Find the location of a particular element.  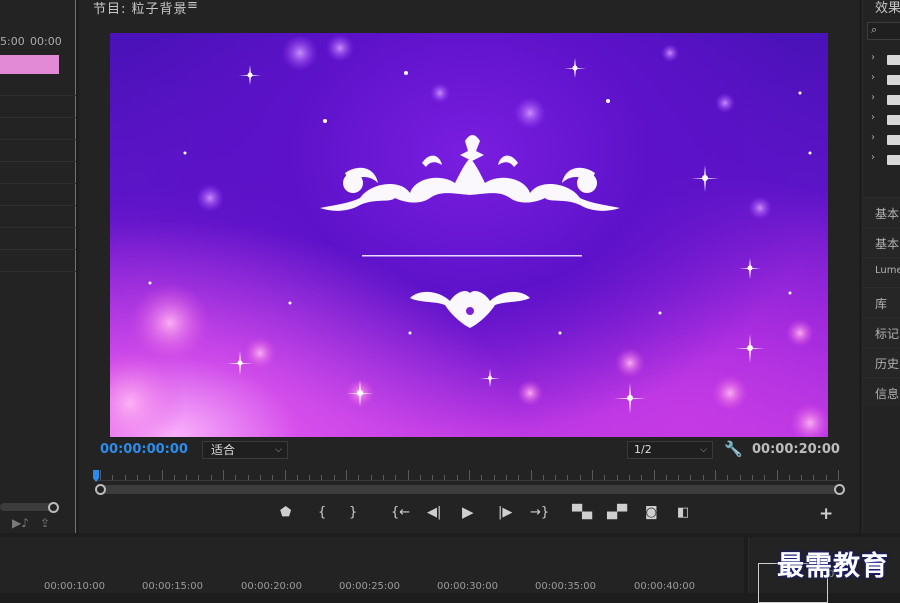

source-ruler: 5:00 00:00 is located at coordinates (38, 43).